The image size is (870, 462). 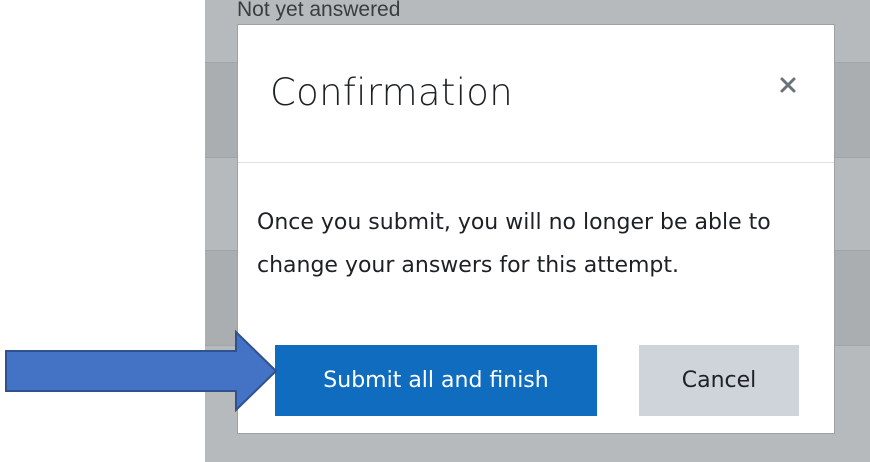 I want to click on close-icon, so click(x=788, y=85).